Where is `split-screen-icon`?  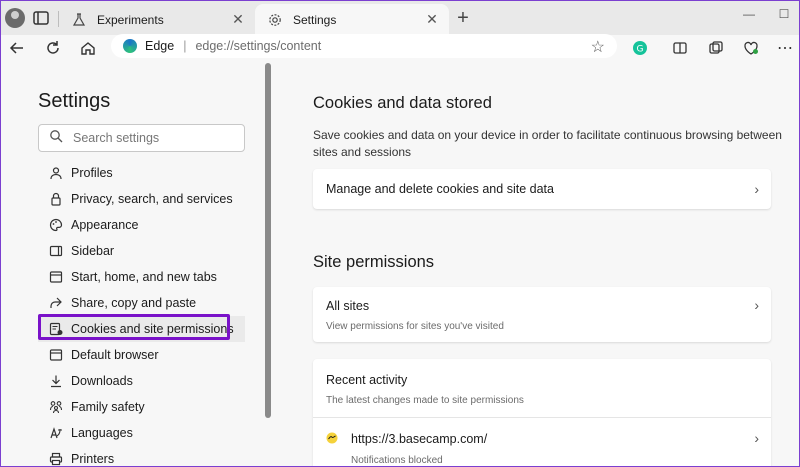
split-screen-icon is located at coordinates (680, 48).